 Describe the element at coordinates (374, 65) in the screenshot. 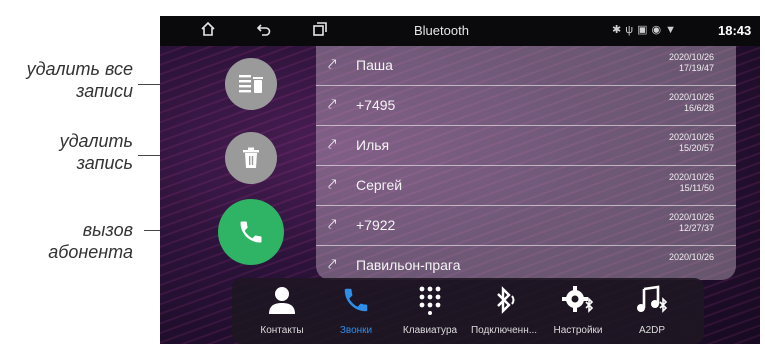

I see `contact-name: Паша` at that location.